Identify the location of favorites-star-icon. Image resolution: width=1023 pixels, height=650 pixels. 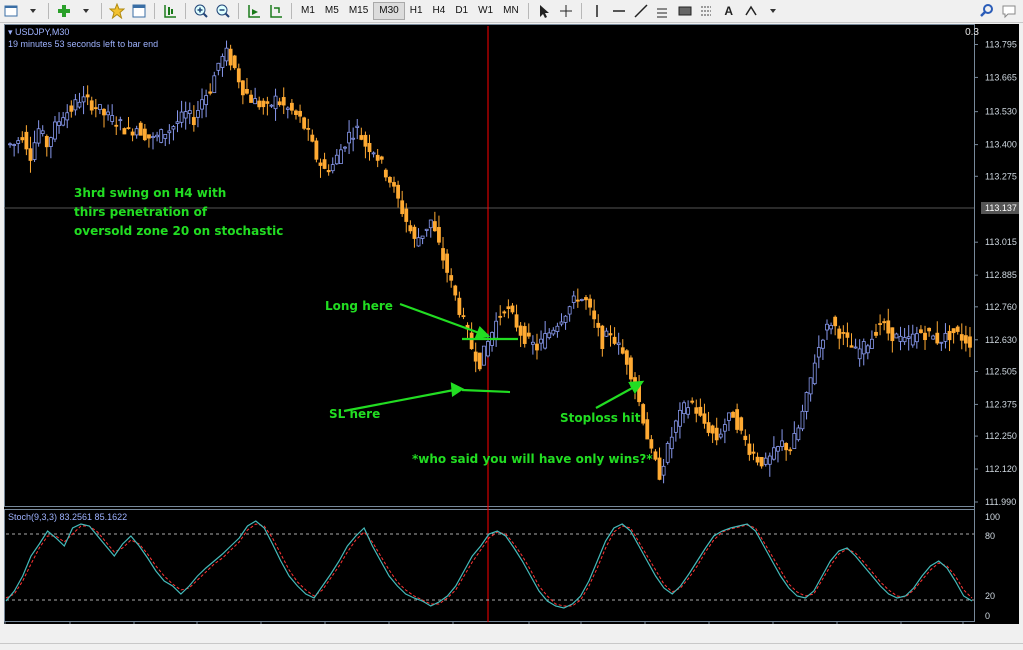
(117, 11).